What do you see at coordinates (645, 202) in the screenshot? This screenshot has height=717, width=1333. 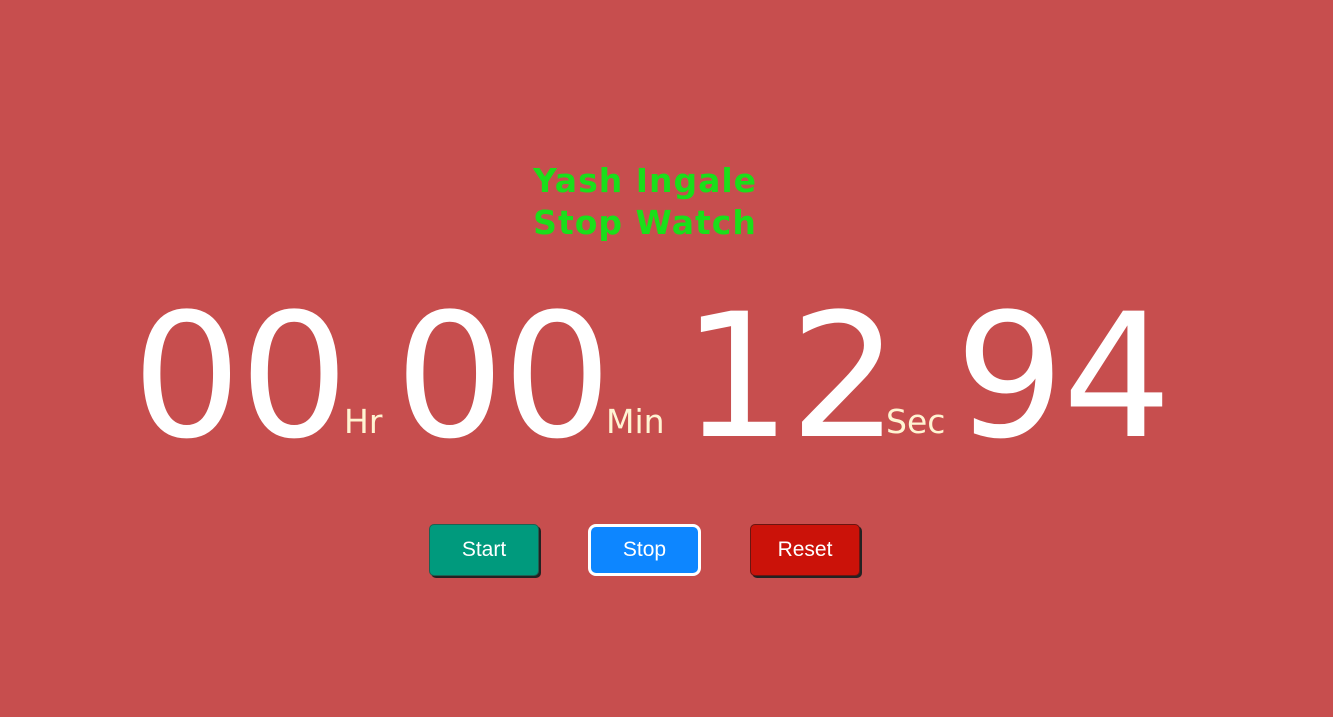 I see `page-title: Yash Ingale Stop Watch` at bounding box center [645, 202].